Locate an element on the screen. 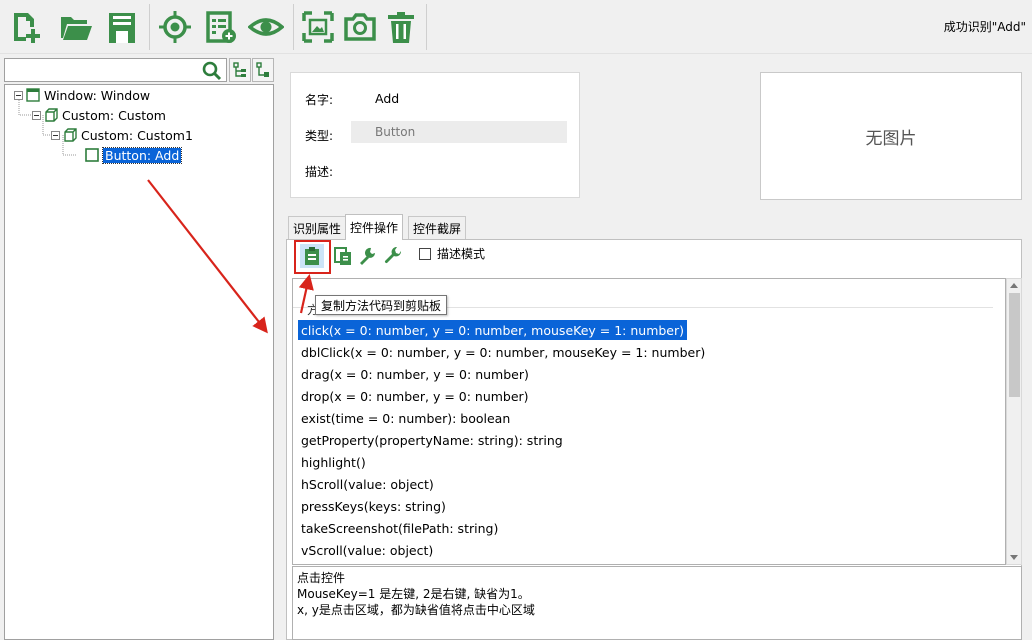 Image resolution: width=1032 pixels, height=640 pixels. expand-all-button is located at coordinates (240, 70).